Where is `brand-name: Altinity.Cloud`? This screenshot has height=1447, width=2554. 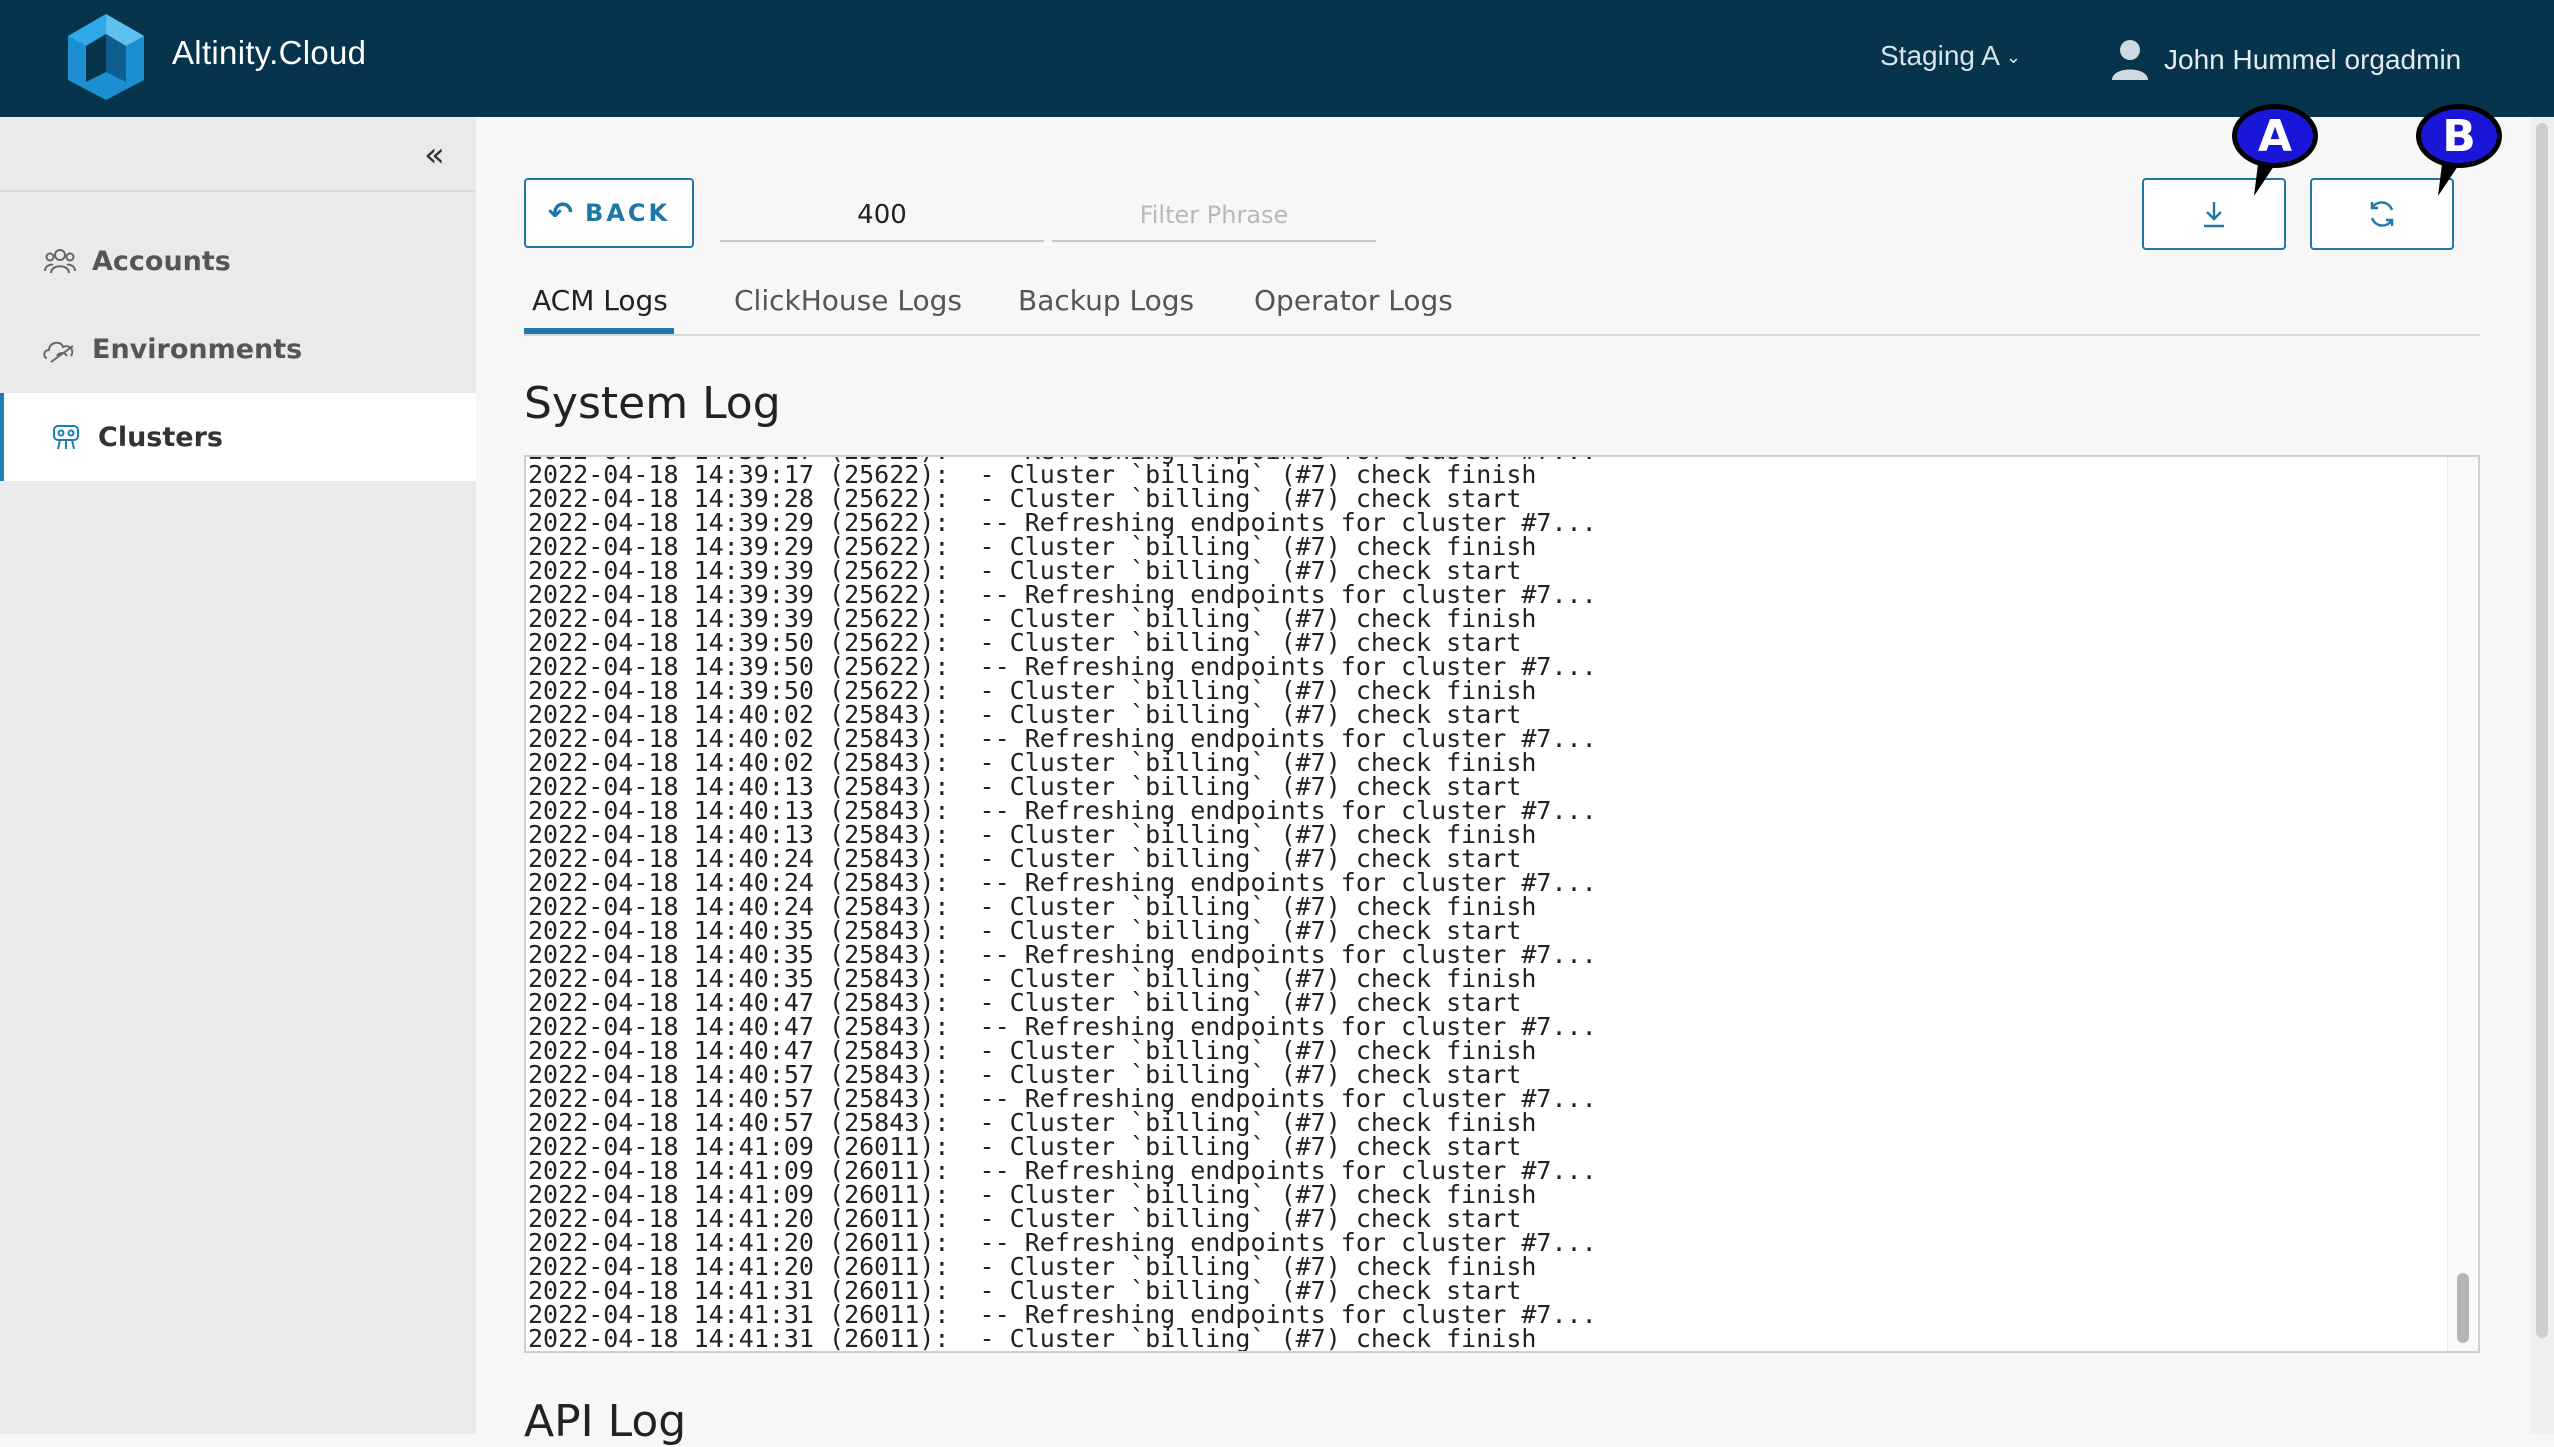
brand-name: Altinity.Cloud is located at coordinates (269, 53).